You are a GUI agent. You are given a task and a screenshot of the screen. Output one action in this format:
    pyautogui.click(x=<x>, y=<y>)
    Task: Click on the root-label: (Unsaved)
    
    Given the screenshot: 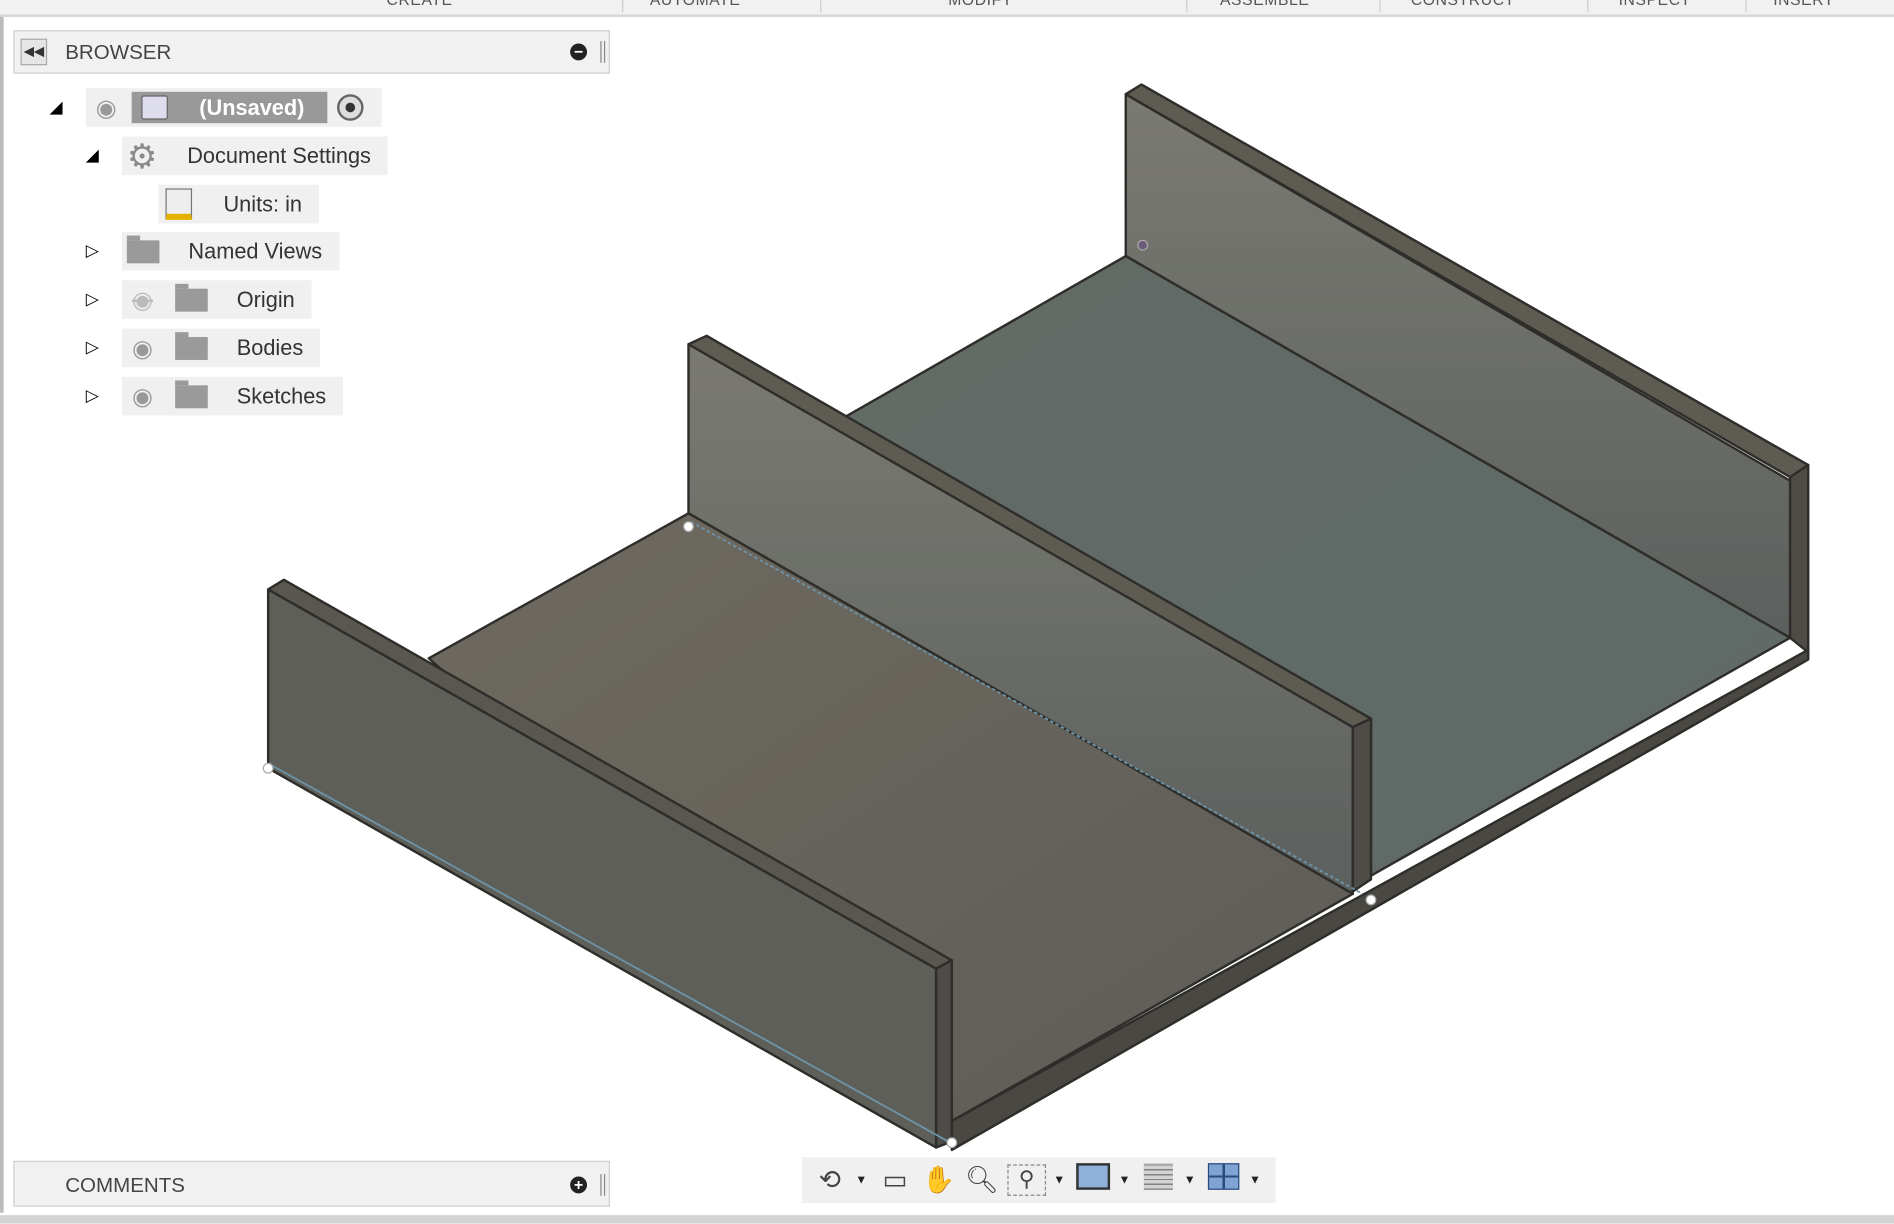 What is the action you would take?
    pyautogui.click(x=252, y=106)
    